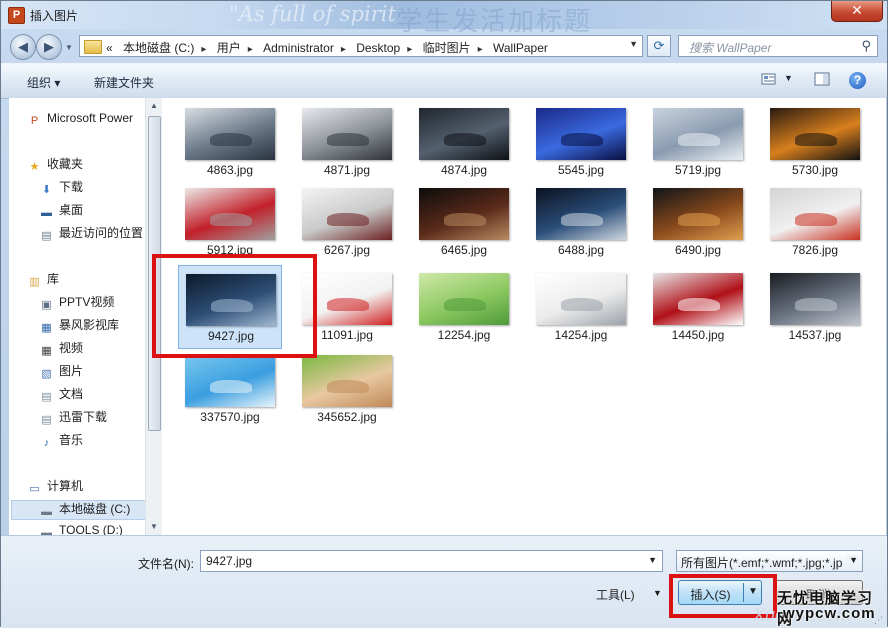  I want to click on file-type-filter: 所有图片(*.emf;*.wmf;*.jpg;*.jp ▼, so click(769, 561).